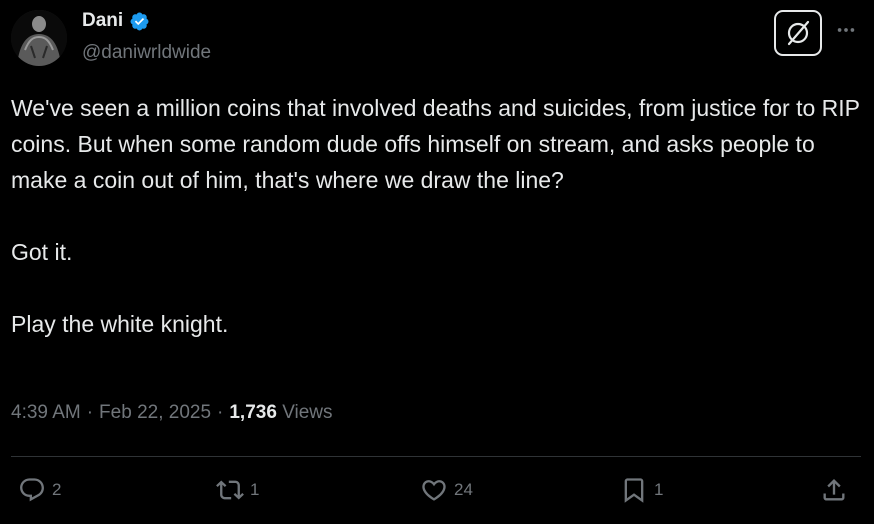  What do you see at coordinates (436, 456) in the screenshot?
I see `actions-divider` at bounding box center [436, 456].